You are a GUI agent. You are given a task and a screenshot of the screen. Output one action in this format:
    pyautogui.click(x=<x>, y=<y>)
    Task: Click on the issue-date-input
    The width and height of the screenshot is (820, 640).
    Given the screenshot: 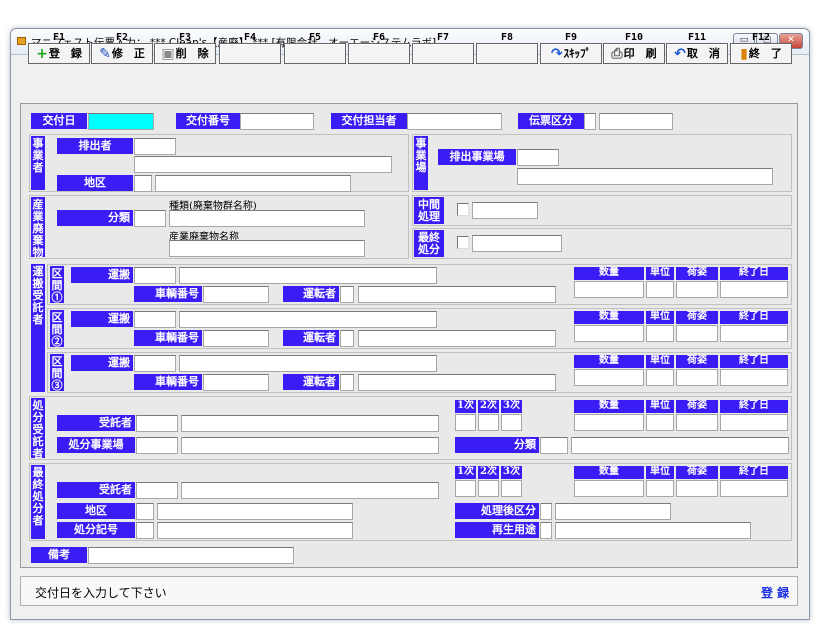 What is the action you would take?
    pyautogui.click(x=121, y=121)
    